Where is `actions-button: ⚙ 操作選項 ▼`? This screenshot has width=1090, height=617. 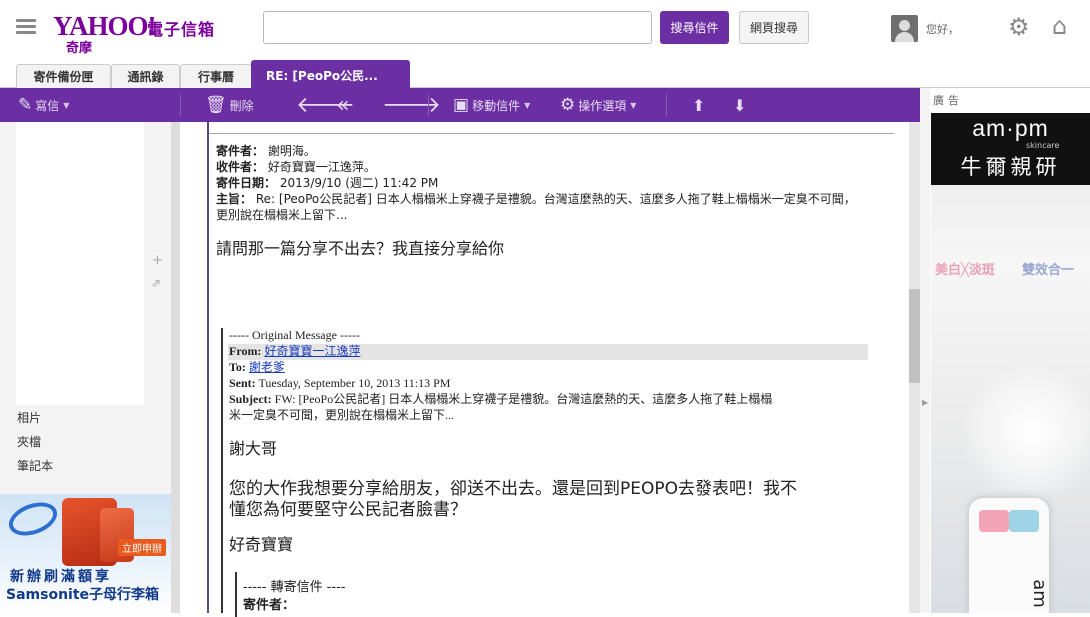
actions-button: ⚙ 操作選項 ▼ is located at coordinates (598, 105).